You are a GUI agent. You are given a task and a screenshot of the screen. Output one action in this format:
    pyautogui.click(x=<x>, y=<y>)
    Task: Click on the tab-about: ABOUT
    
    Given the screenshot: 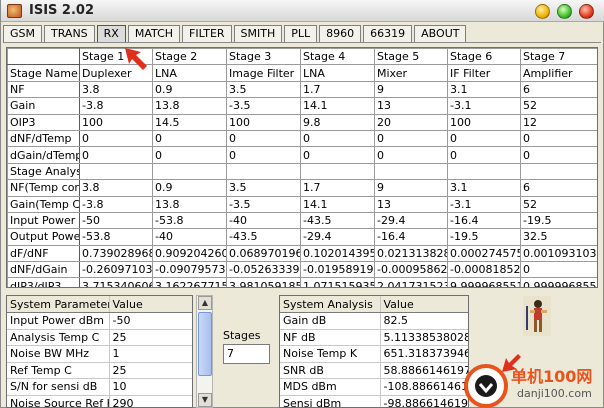 What is the action you would take?
    pyautogui.click(x=440, y=33)
    